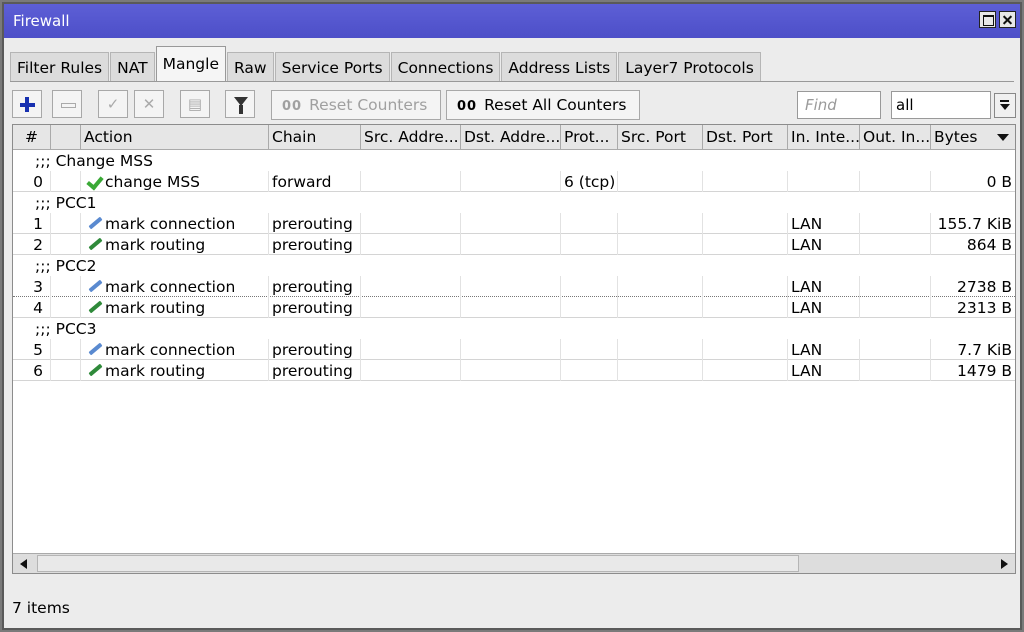 The width and height of the screenshot is (1024, 632). Describe the element at coordinates (973, 223) in the screenshot. I see `cell-bytes: 155.7 KiB` at that location.